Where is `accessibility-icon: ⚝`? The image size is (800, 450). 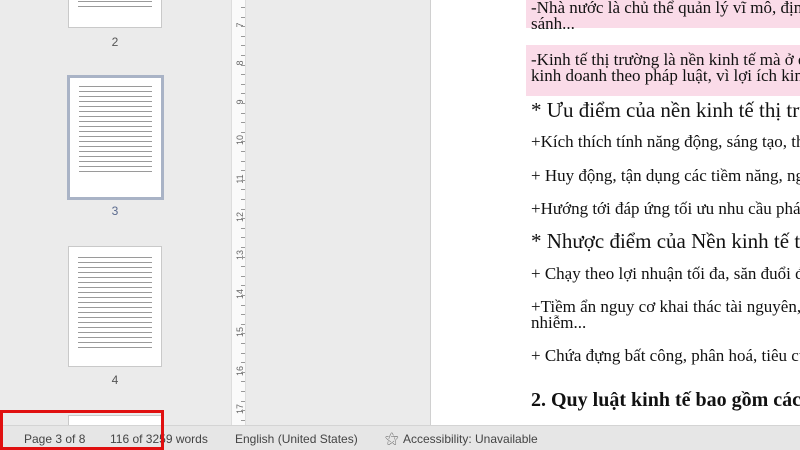 accessibility-icon: ⚝ is located at coordinates (392, 438).